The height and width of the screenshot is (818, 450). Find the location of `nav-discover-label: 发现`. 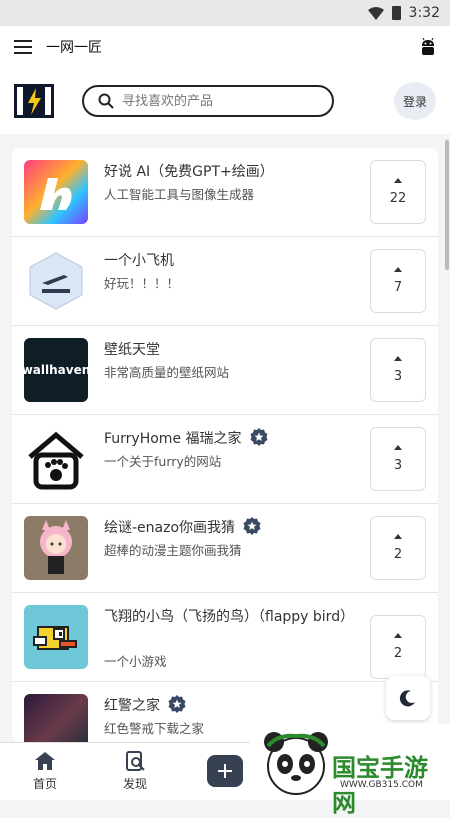

nav-discover-label: 发现 is located at coordinates (134, 784).